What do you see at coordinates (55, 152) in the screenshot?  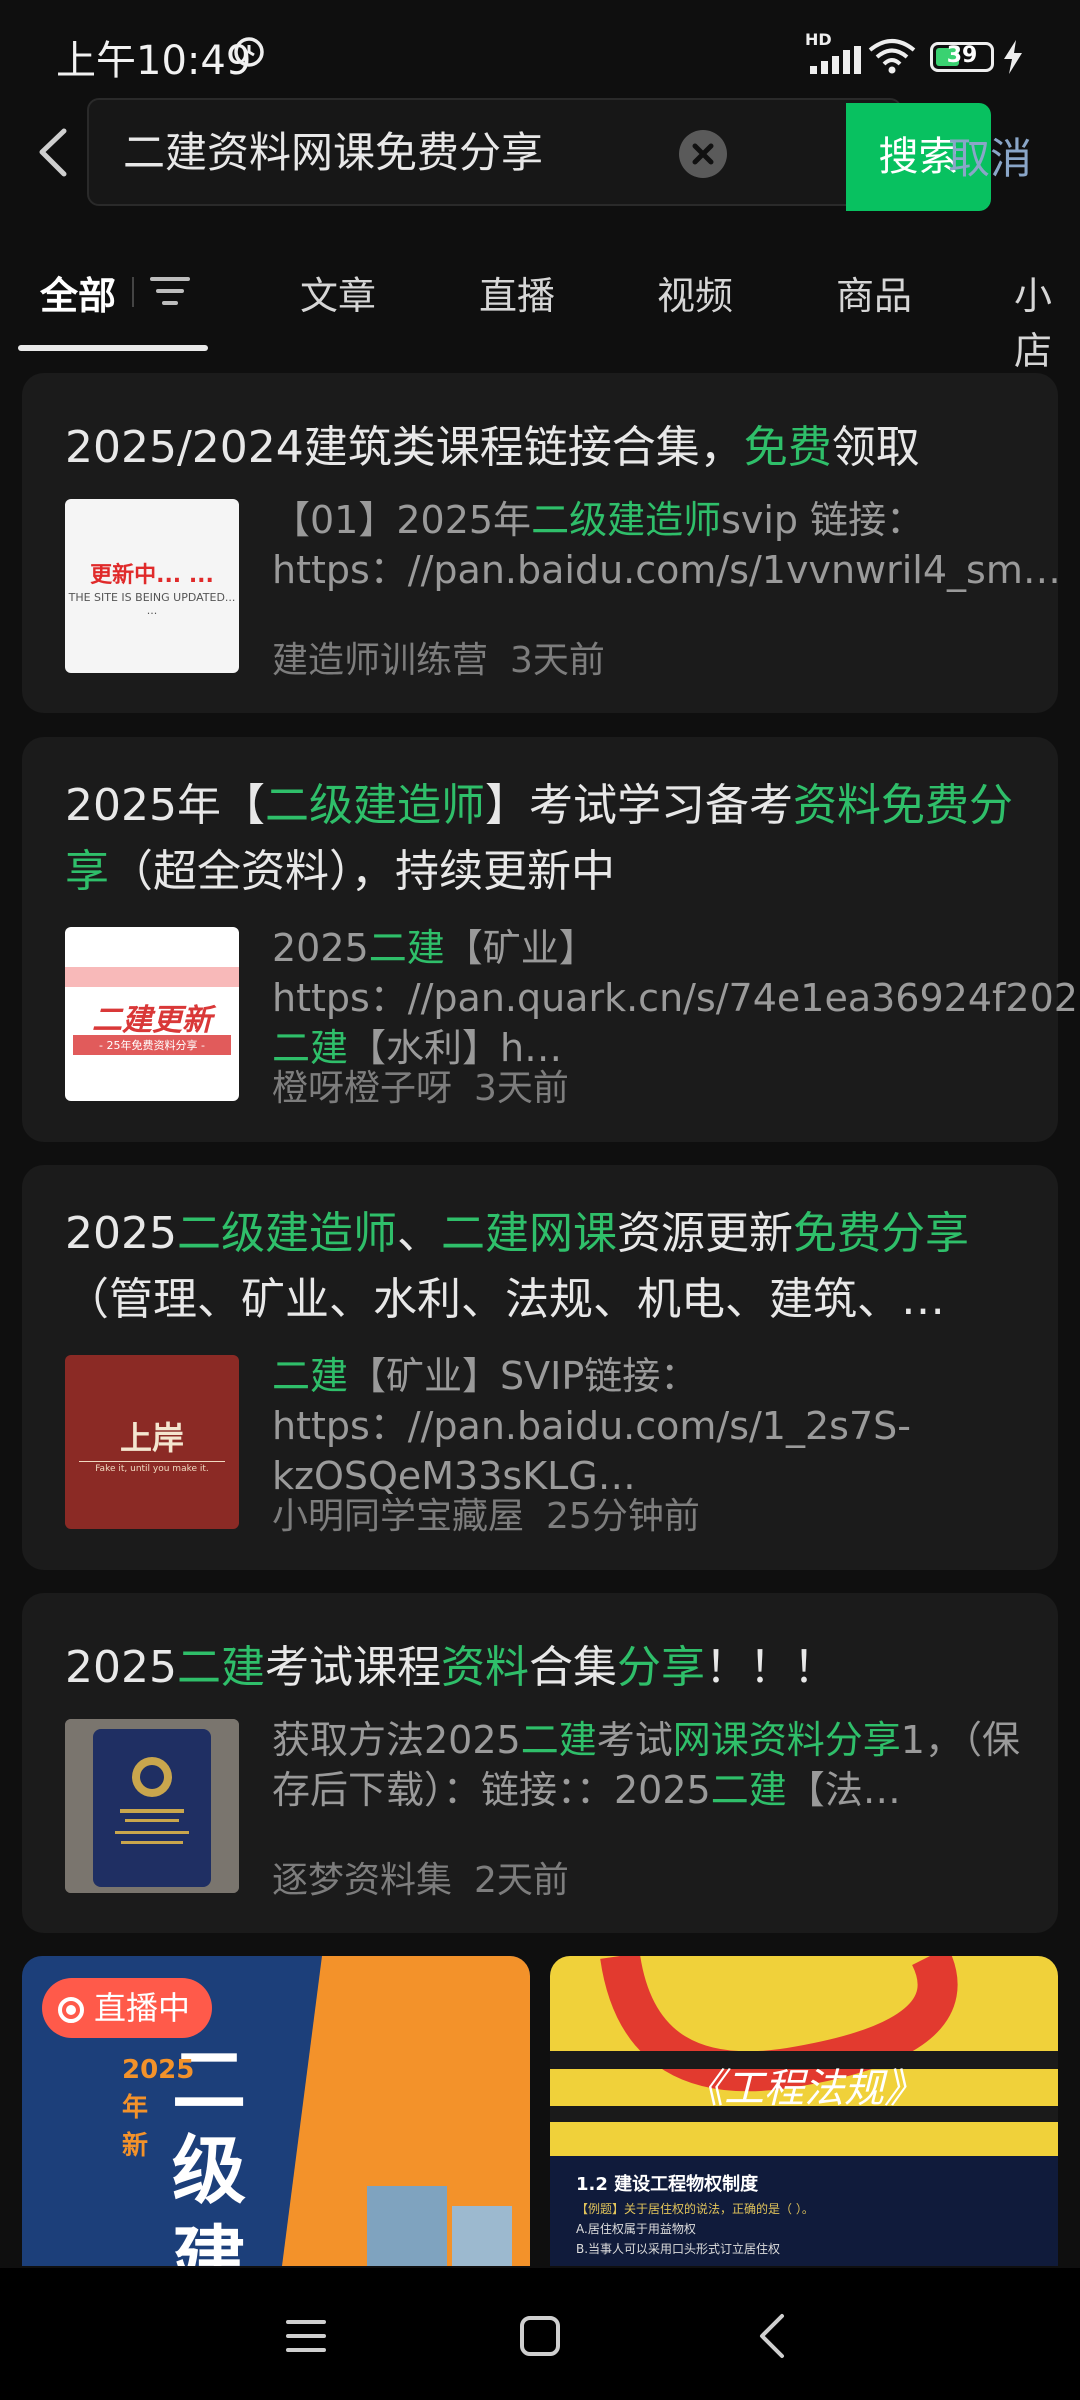 I see `back-arrow-icon` at bounding box center [55, 152].